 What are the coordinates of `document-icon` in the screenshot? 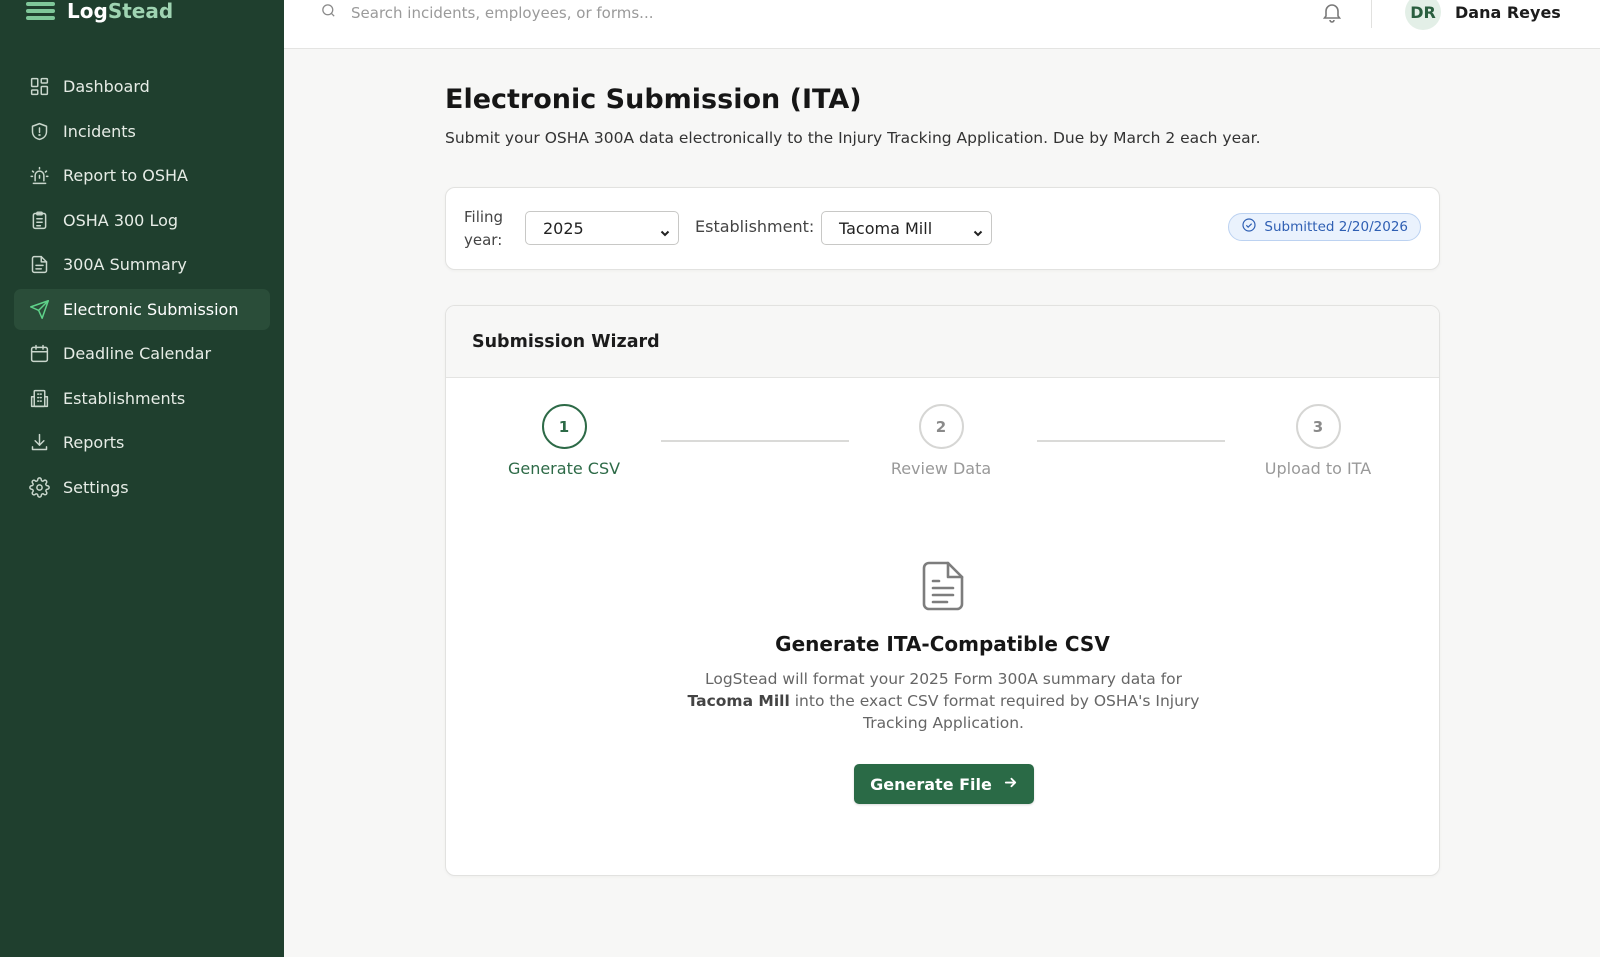 It's located at (39, 265).